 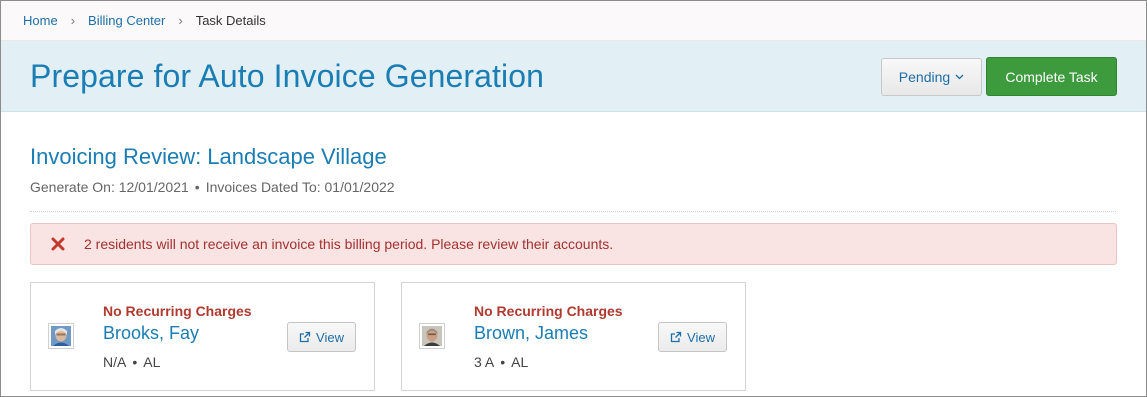 I want to click on resident-unit-info: N/A • AL, so click(x=131, y=362).